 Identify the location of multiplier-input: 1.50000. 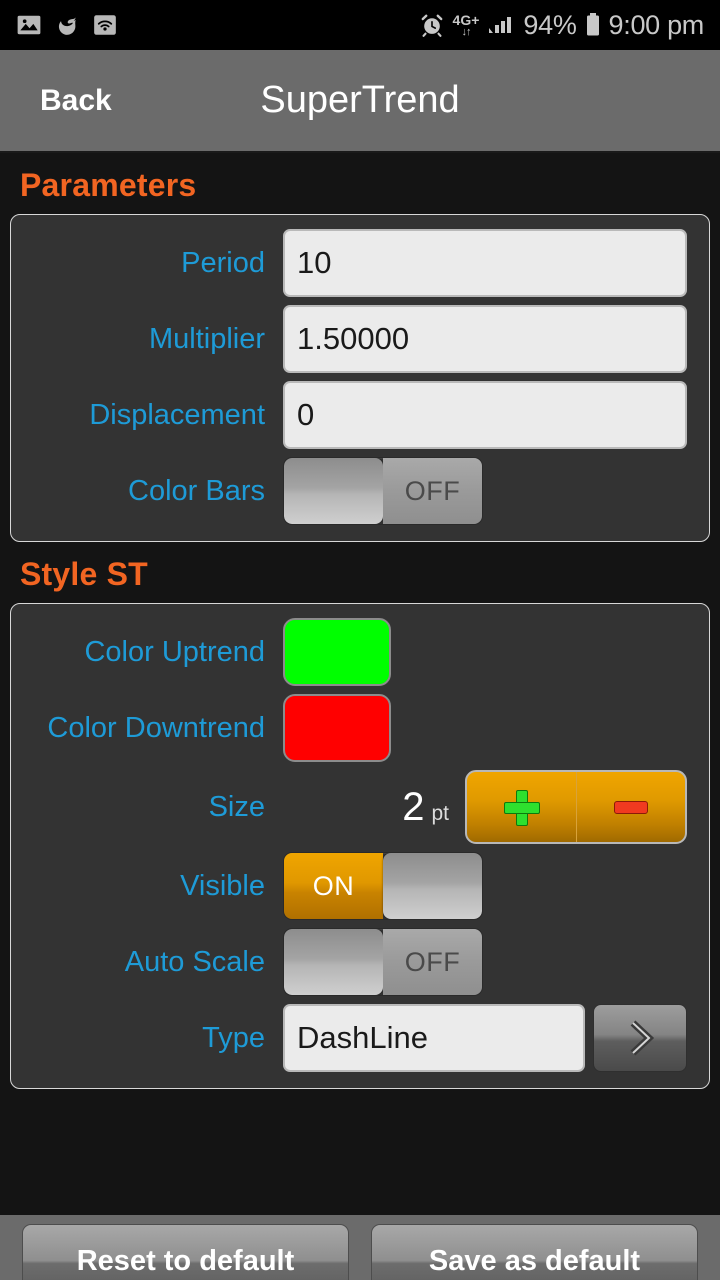
(485, 339).